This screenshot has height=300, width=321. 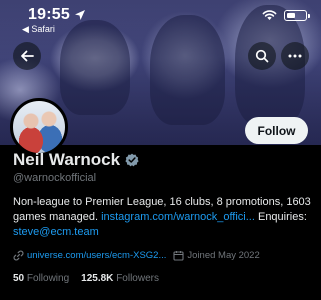 What do you see at coordinates (55, 178) in the screenshot?
I see `profile-handle: @warnockofficial` at bounding box center [55, 178].